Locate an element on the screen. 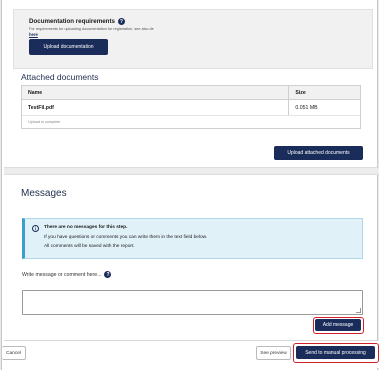 The height and width of the screenshot is (370, 379). message-input-label: Write message or comment here... ? is located at coordinates (67, 274).